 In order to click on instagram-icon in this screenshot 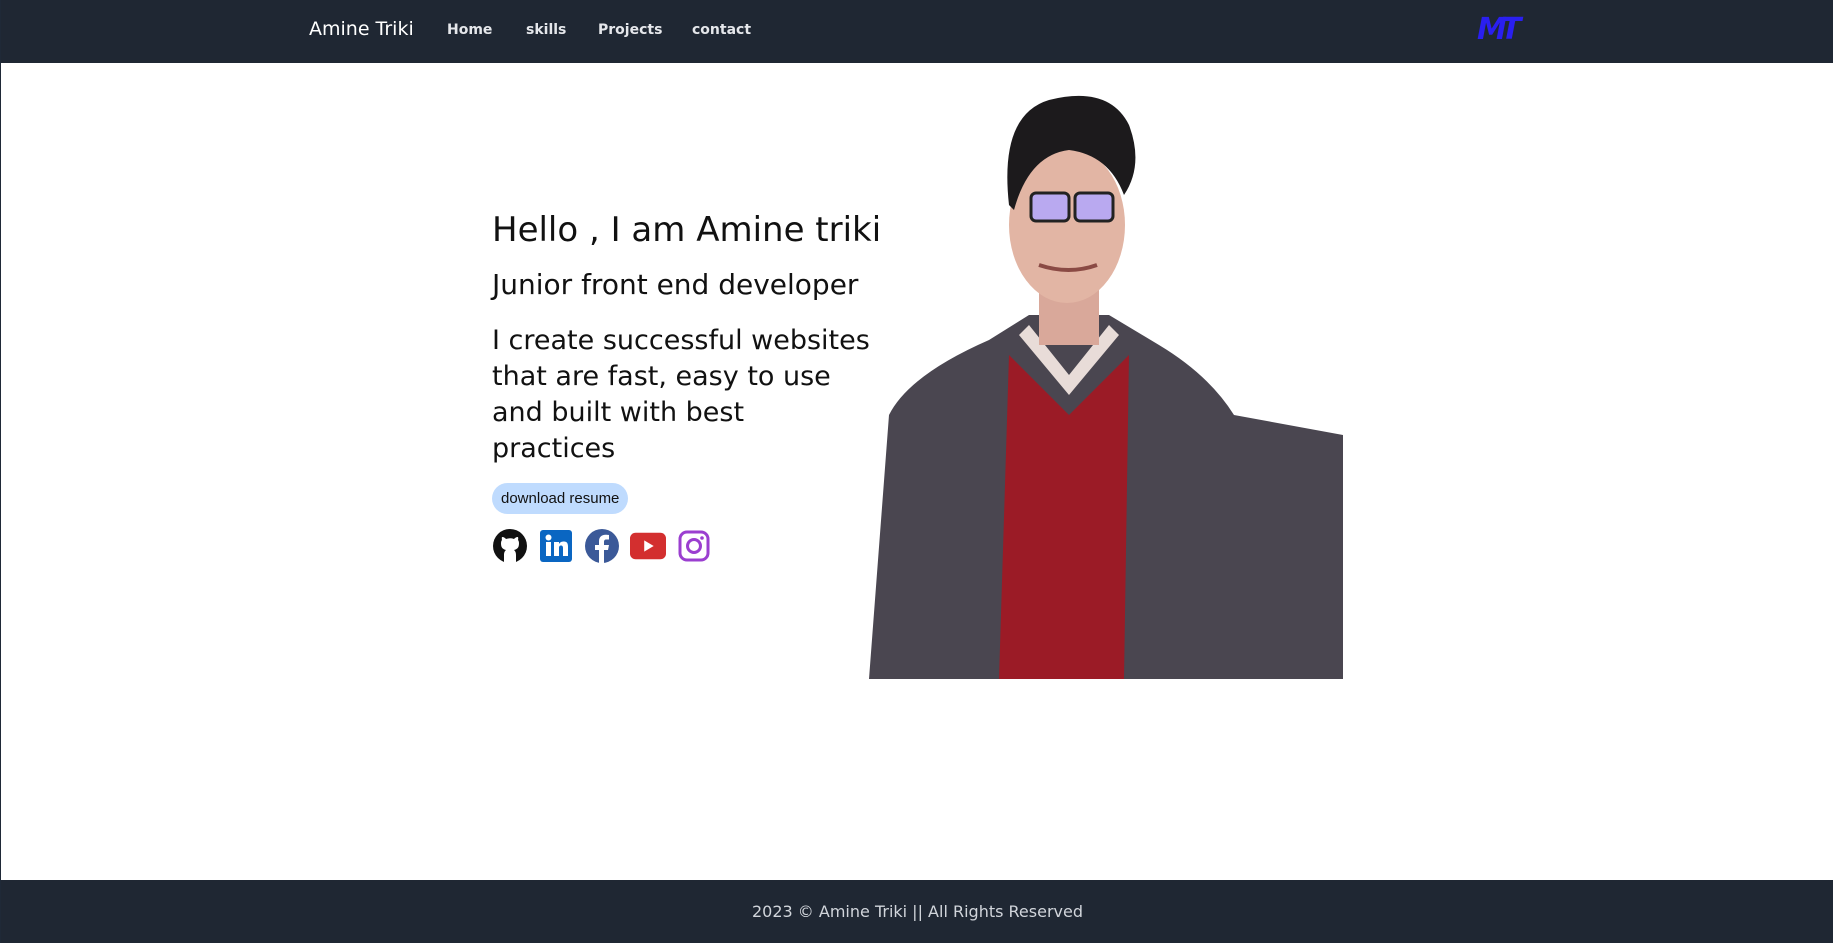, I will do `click(694, 546)`.